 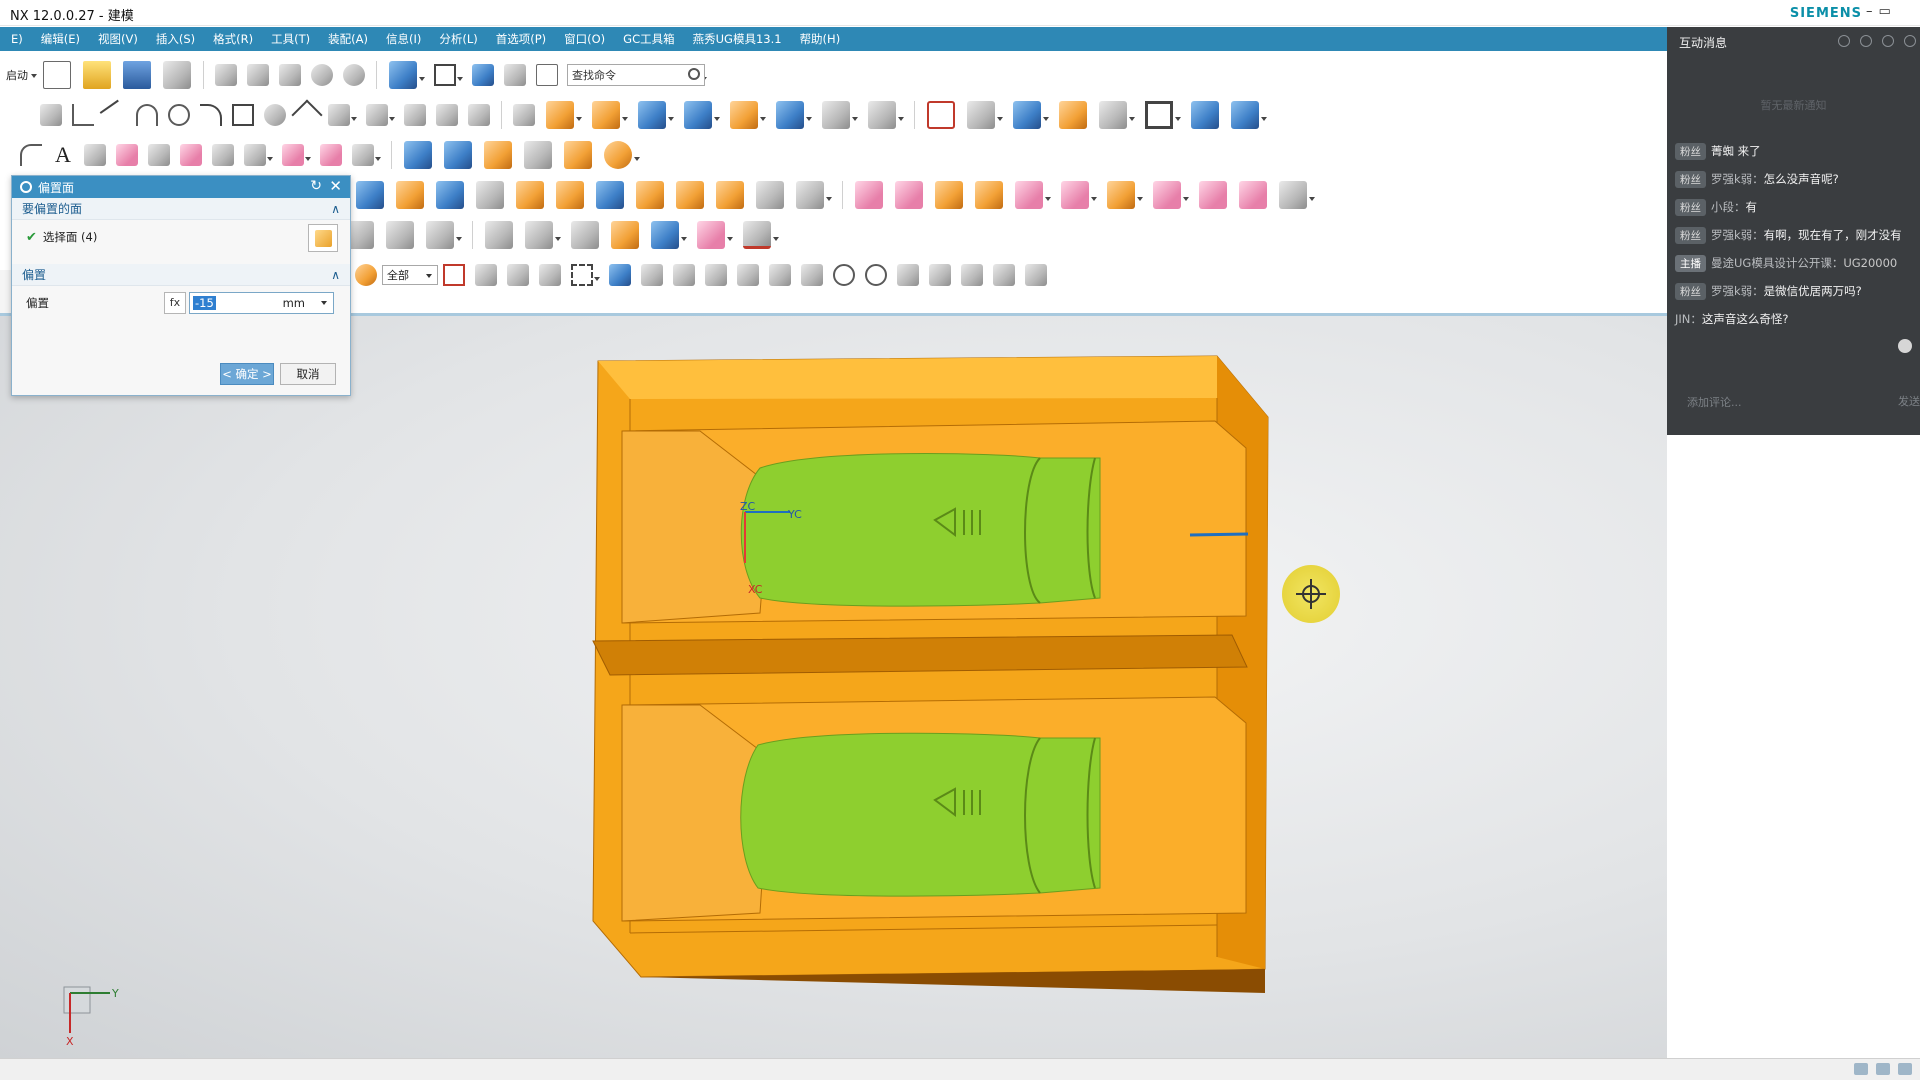 What do you see at coordinates (354, 75) in the screenshot?
I see `redo-icon` at bounding box center [354, 75].